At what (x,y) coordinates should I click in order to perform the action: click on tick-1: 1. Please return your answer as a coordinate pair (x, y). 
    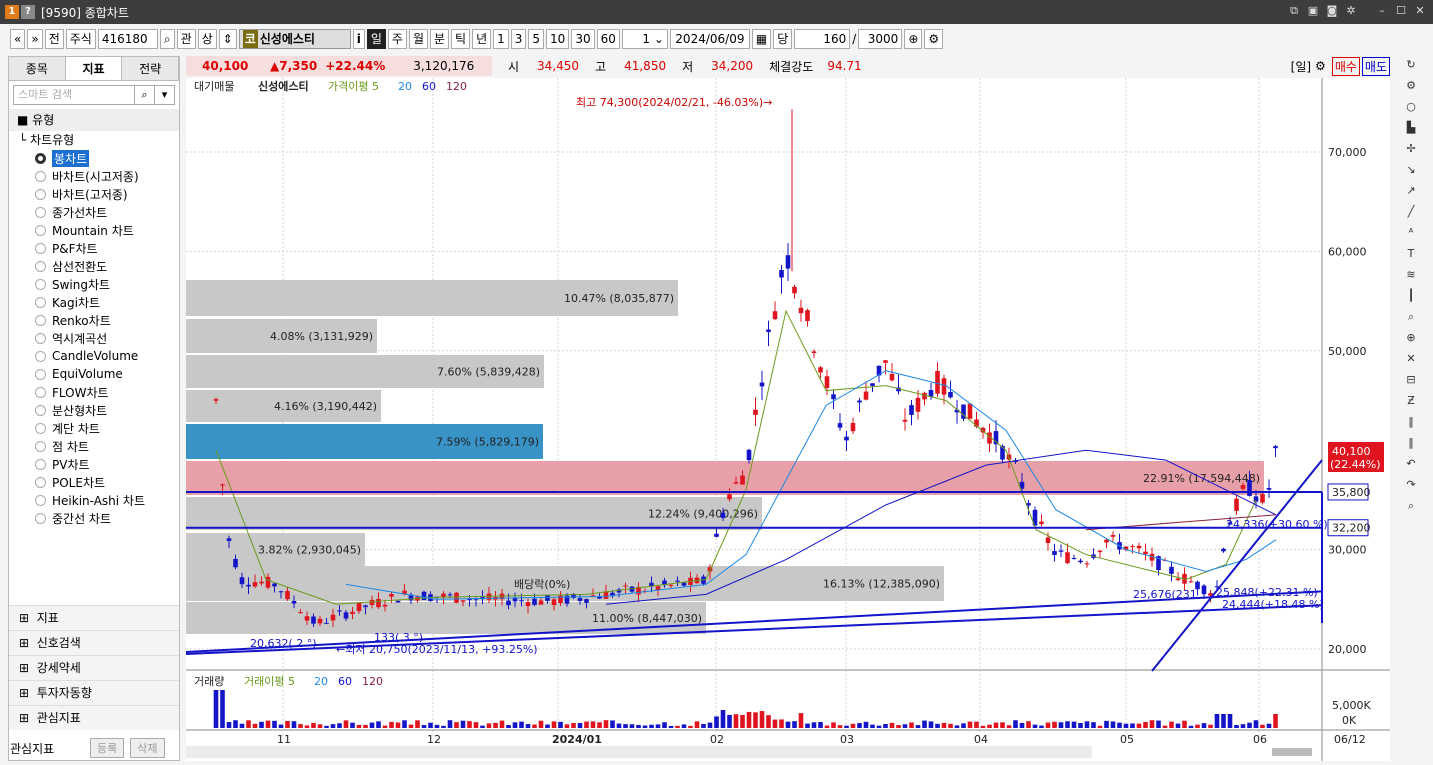
    Looking at the image, I should click on (501, 39).